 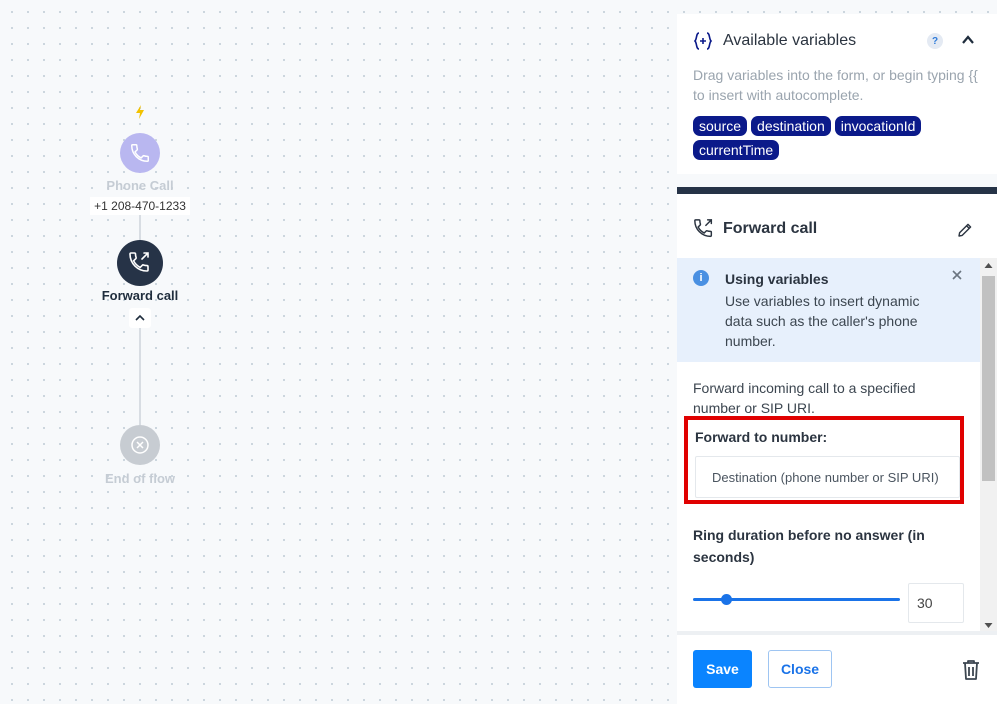 What do you see at coordinates (140, 185) in the screenshot?
I see `phone-call-label: Phone Call` at bounding box center [140, 185].